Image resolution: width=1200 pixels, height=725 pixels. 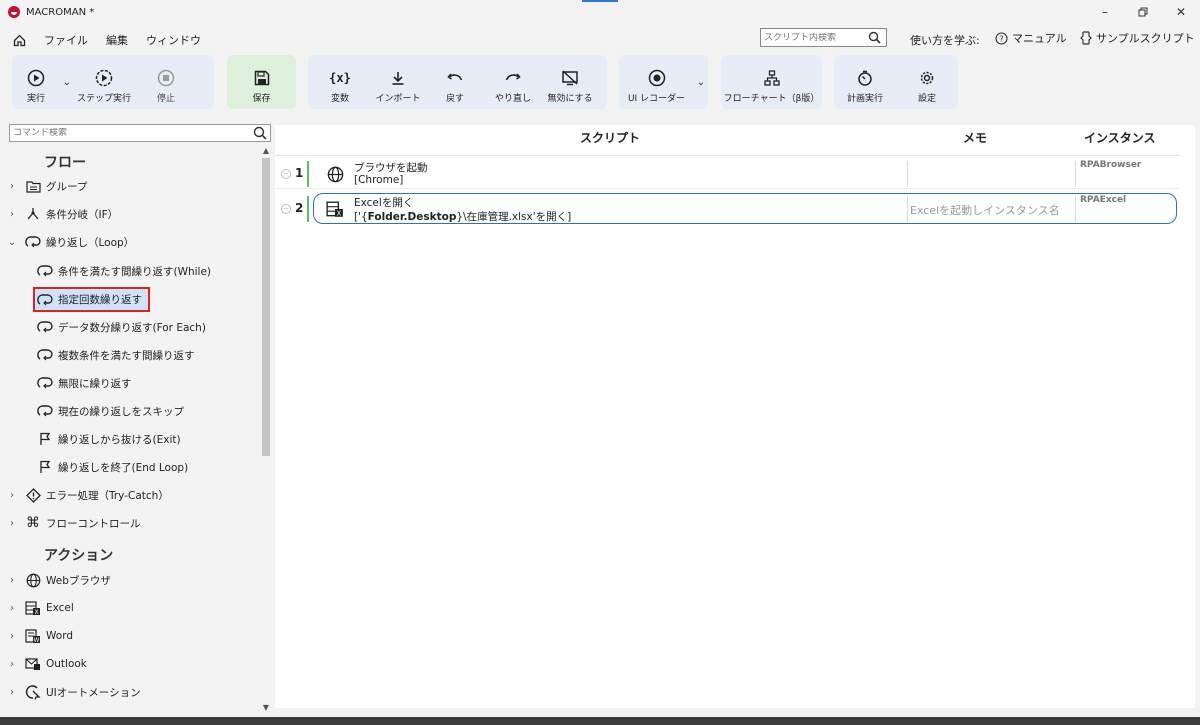 I want to click on redo-button: やり直し, so click(x=513, y=82).